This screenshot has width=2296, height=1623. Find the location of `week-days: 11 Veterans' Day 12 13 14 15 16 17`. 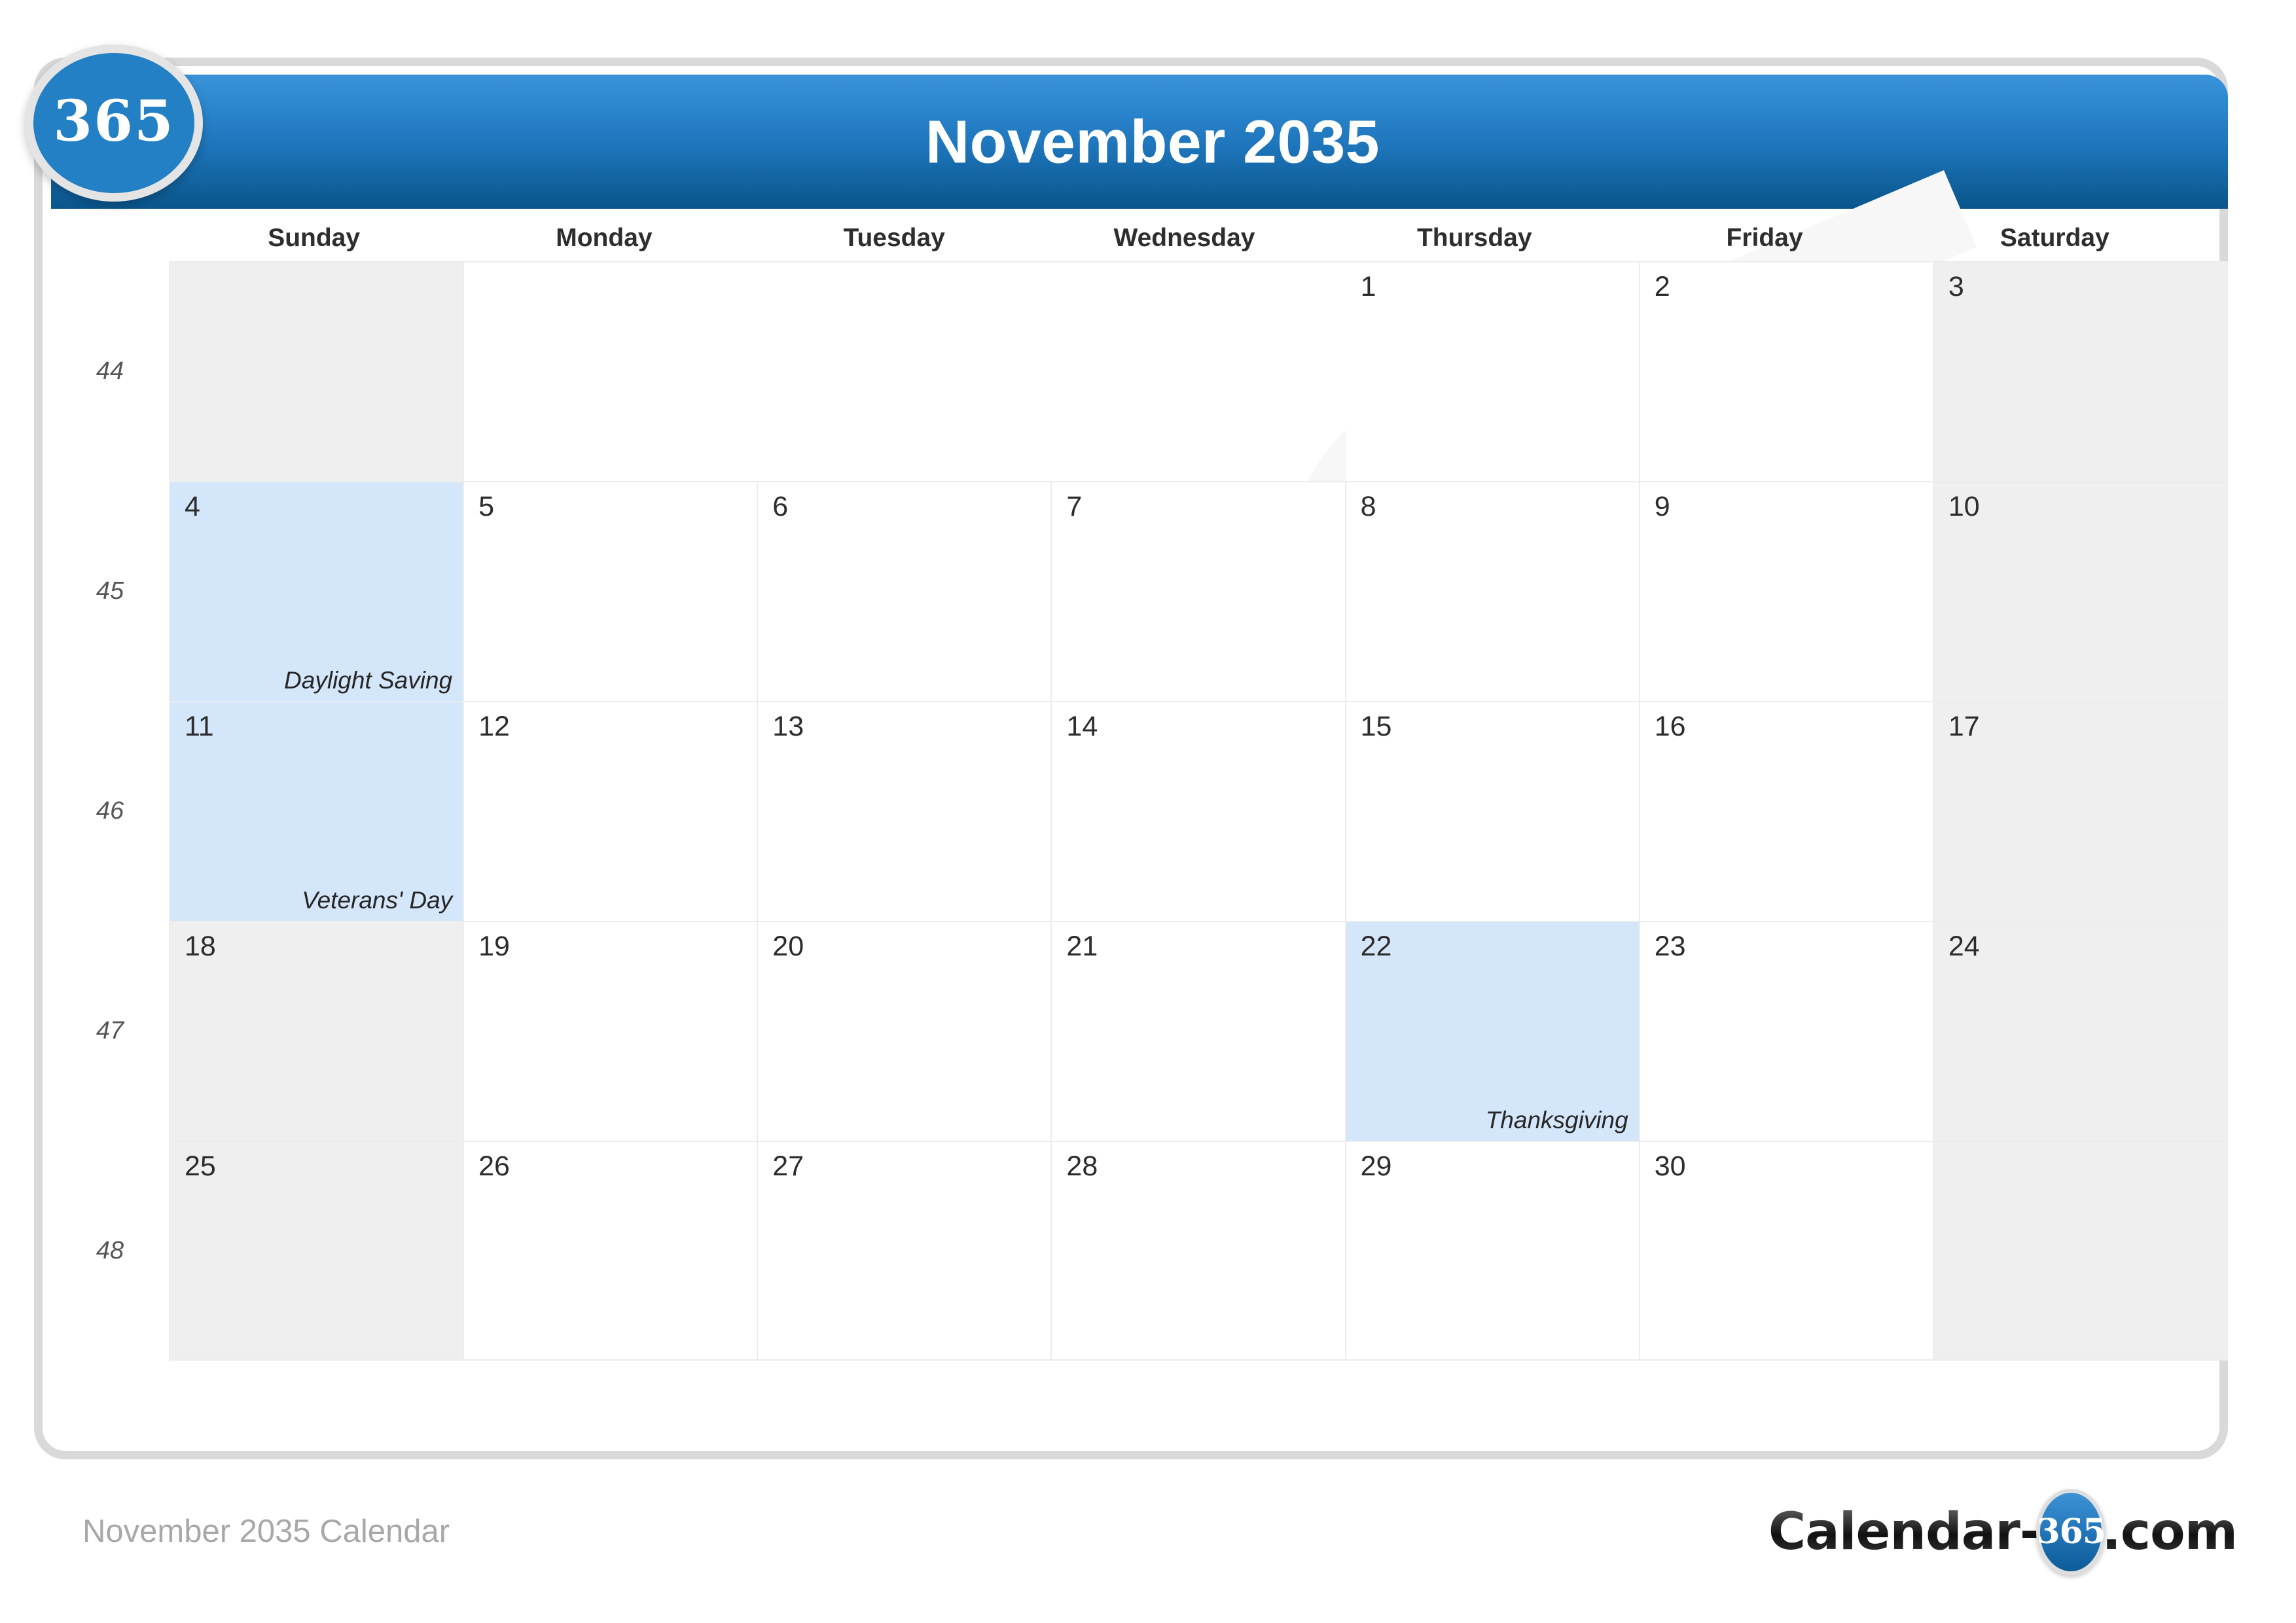

week-days: 11 Veterans' Day 12 13 14 15 16 17 is located at coordinates (1198, 811).